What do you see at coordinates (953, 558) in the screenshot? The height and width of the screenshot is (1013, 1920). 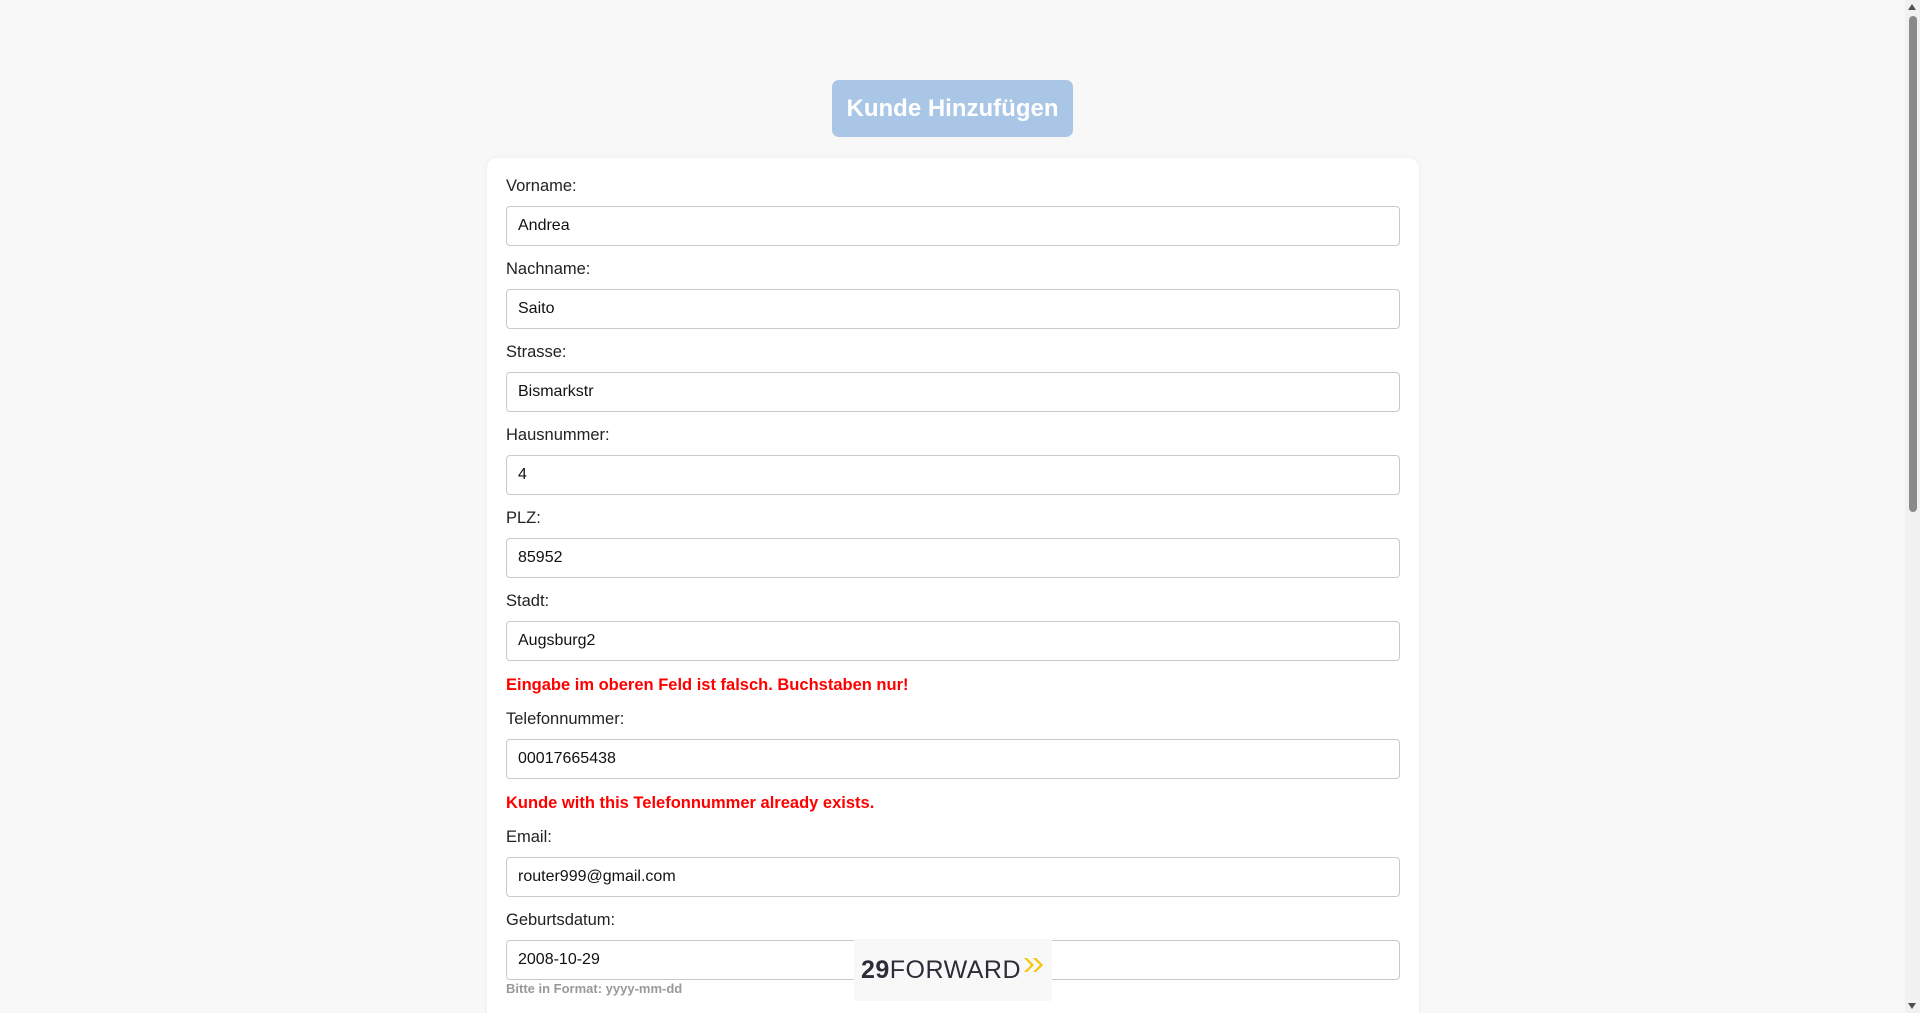 I see `plz-input` at bounding box center [953, 558].